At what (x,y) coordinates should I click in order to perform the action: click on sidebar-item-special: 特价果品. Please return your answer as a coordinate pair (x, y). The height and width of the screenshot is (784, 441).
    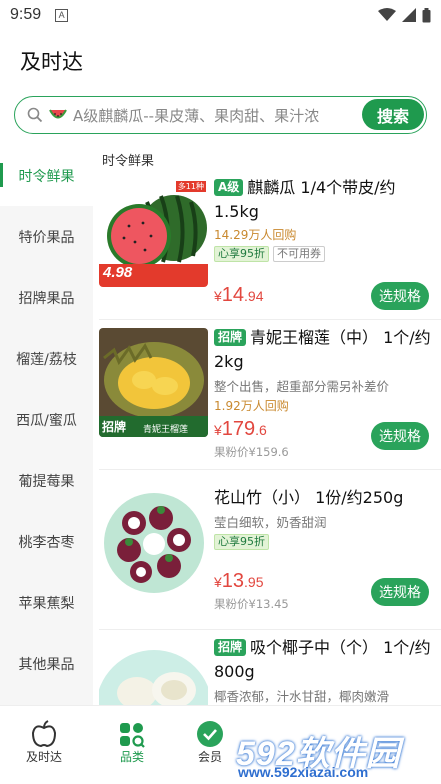
    Looking at the image, I should click on (46, 236).